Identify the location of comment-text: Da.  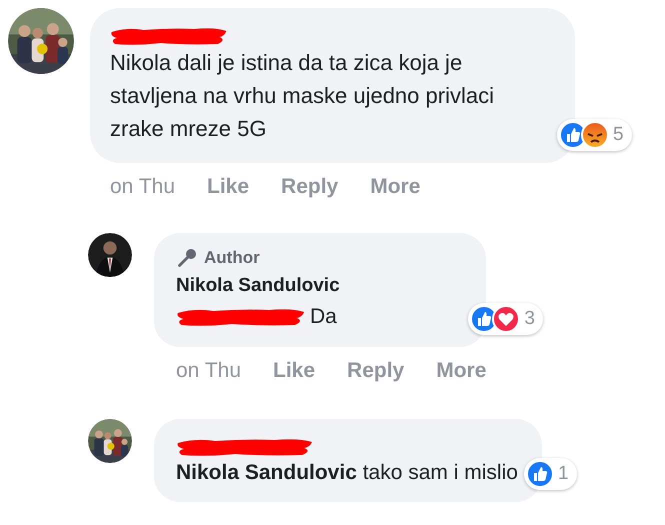
(323, 317).